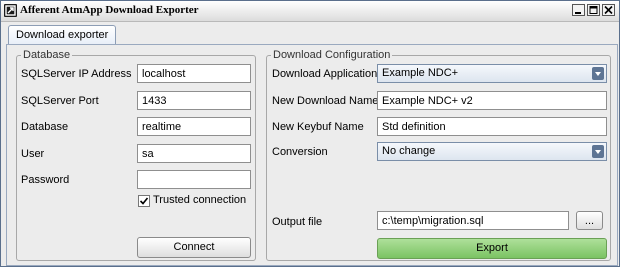 Image resolution: width=620 pixels, height=267 pixels. What do you see at coordinates (492, 248) in the screenshot?
I see `export-button: Export` at bounding box center [492, 248].